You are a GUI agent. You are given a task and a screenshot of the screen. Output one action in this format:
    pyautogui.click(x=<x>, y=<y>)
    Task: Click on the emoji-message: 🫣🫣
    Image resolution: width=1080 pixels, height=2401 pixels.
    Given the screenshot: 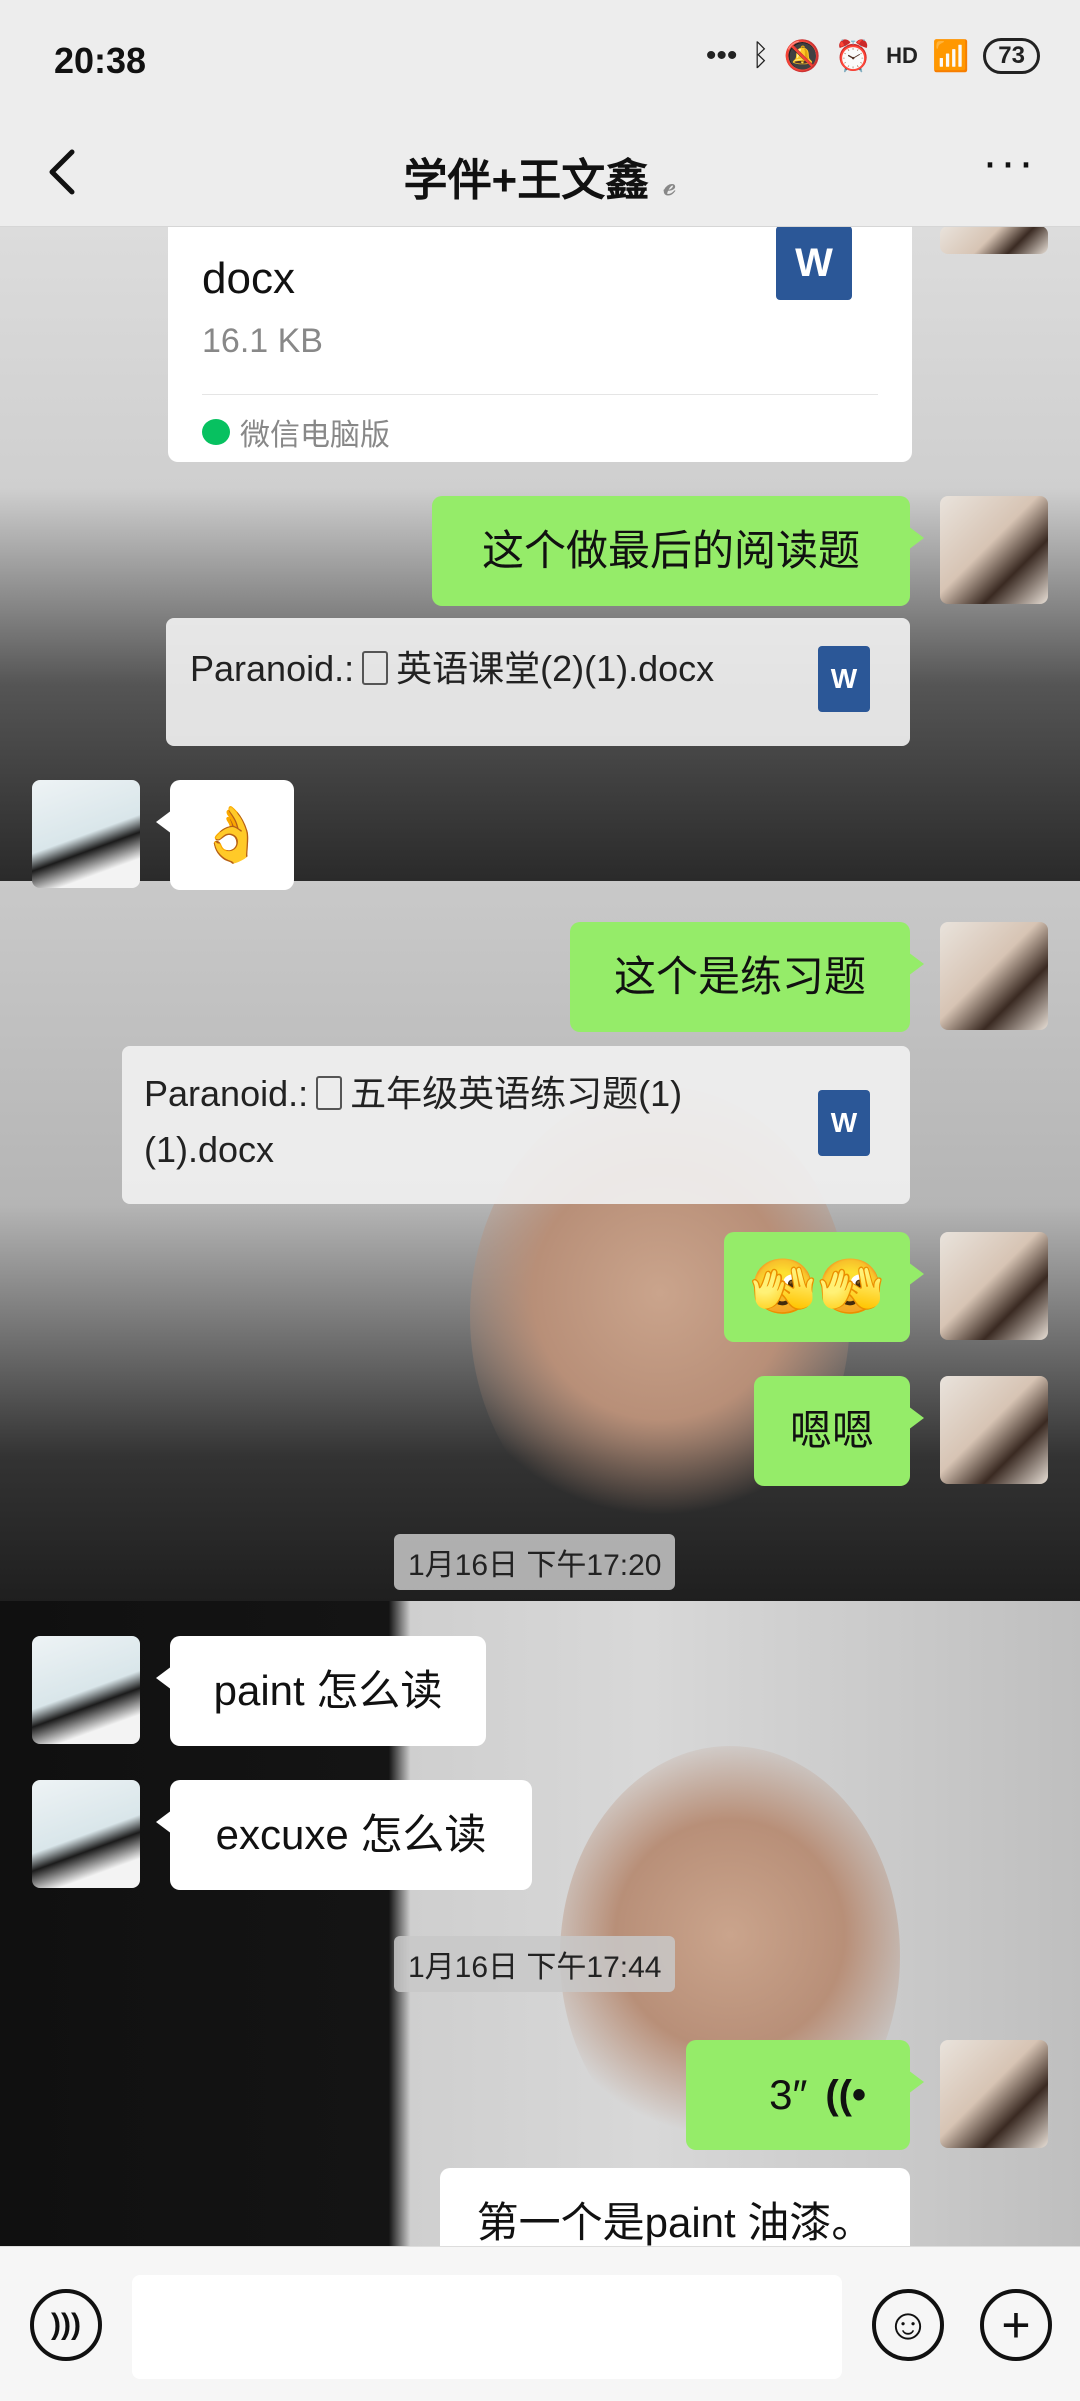 What is the action you would take?
    pyautogui.click(x=817, y=1287)
    